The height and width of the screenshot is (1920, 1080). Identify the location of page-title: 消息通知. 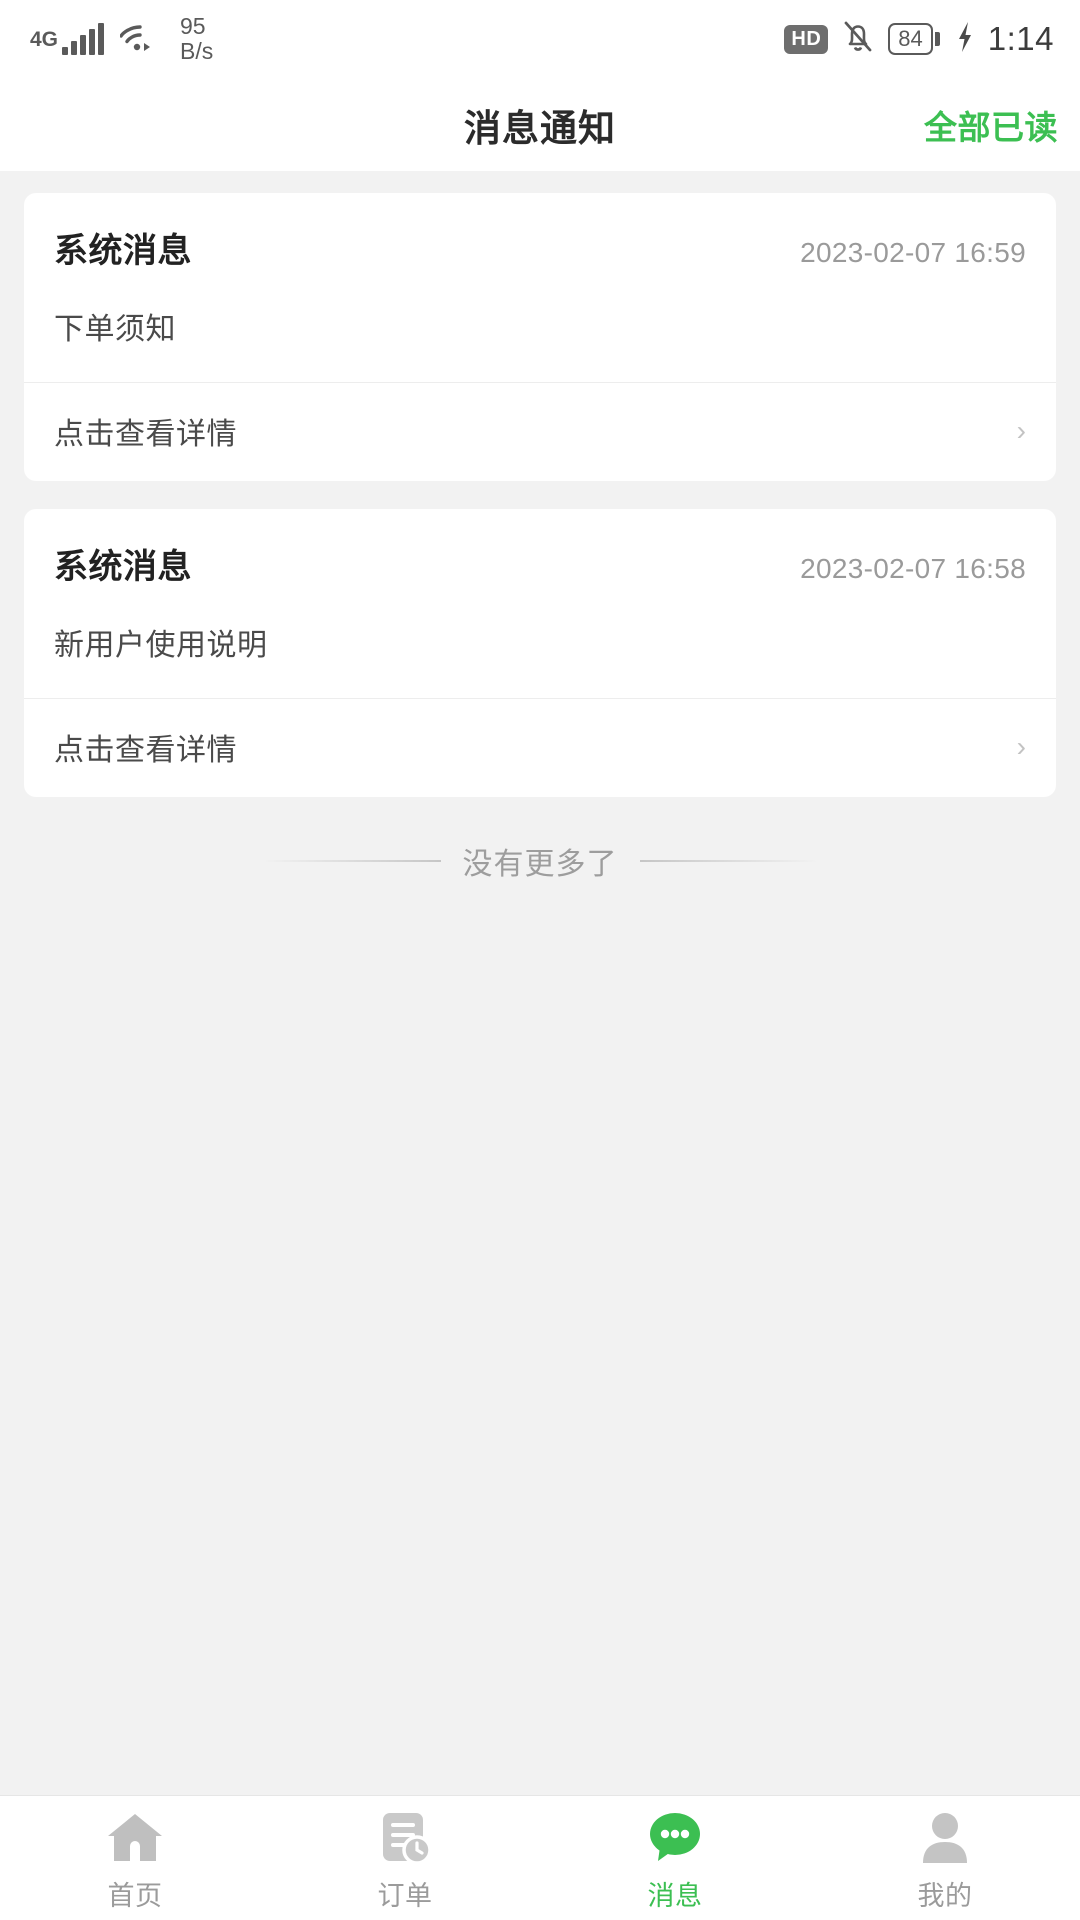
(540, 128).